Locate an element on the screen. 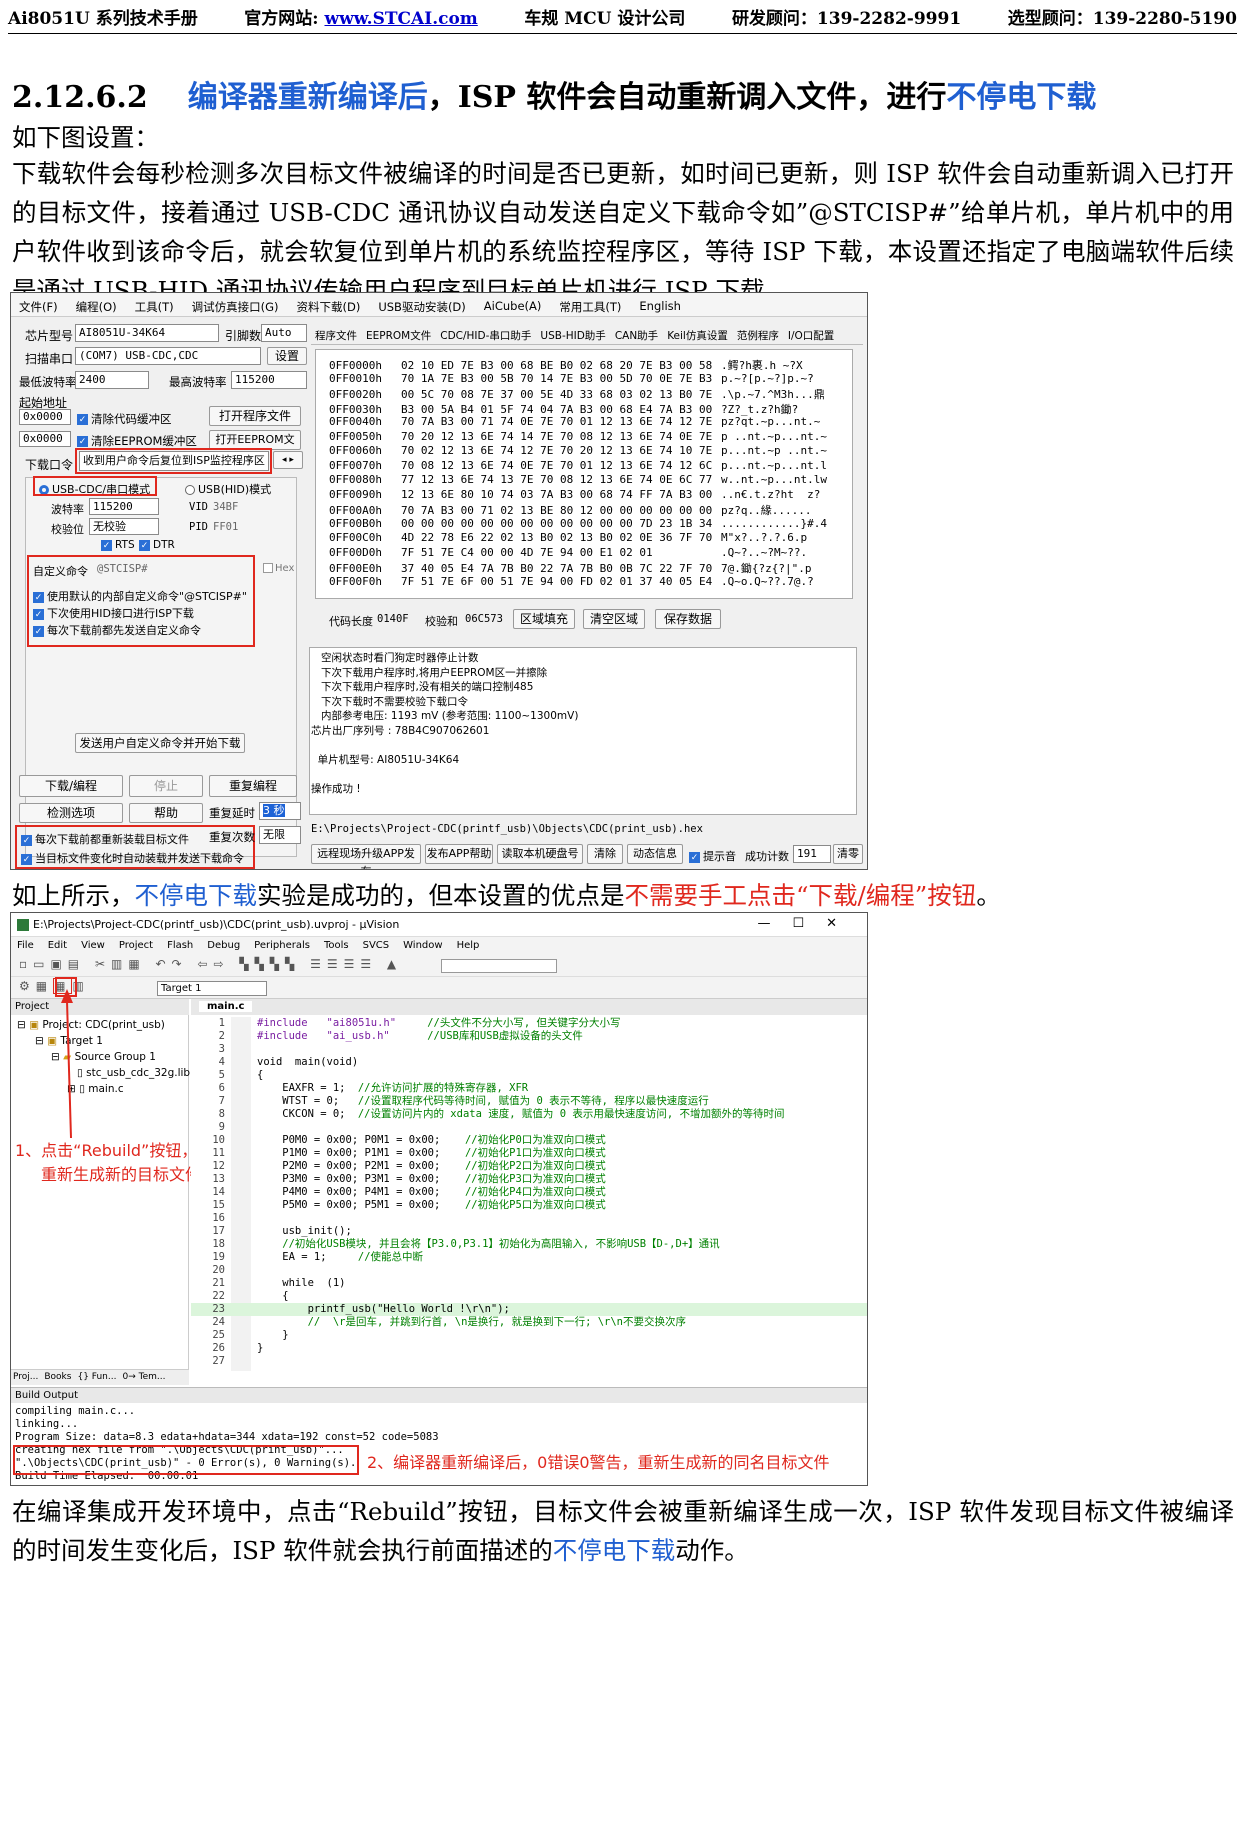 The image size is (1245, 1823). clear-log-button: 清除 is located at coordinates (605, 854).